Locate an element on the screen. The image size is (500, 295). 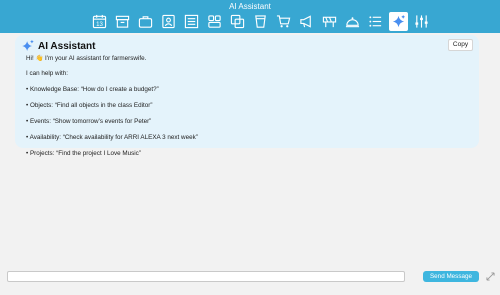
blocks-icon is located at coordinates (214, 21).